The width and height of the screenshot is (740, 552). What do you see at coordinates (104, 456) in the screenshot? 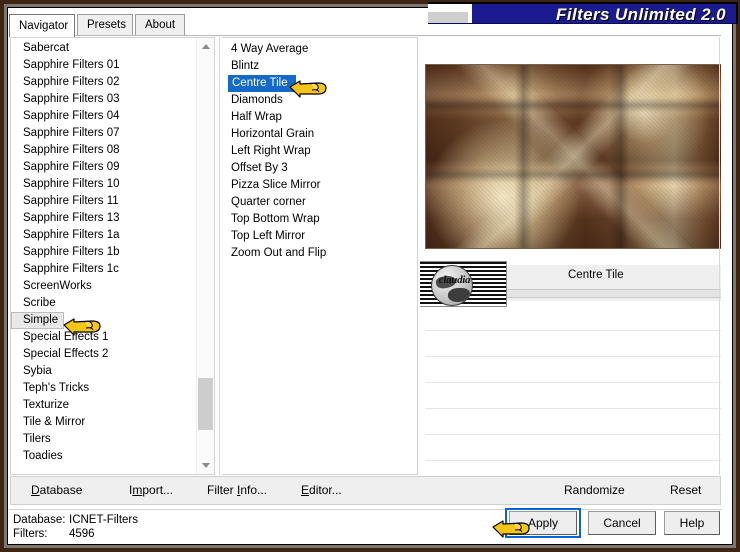
I see `category-item: Toadies` at bounding box center [104, 456].